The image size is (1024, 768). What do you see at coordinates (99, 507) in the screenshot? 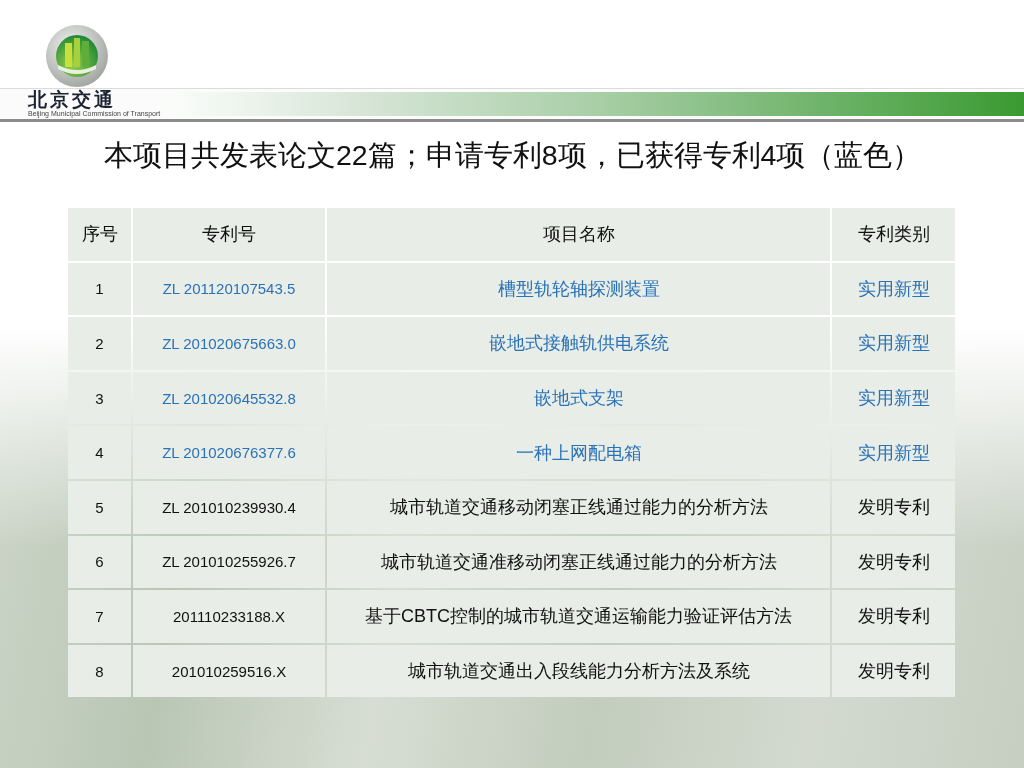
I see `table-cell: 5` at bounding box center [99, 507].